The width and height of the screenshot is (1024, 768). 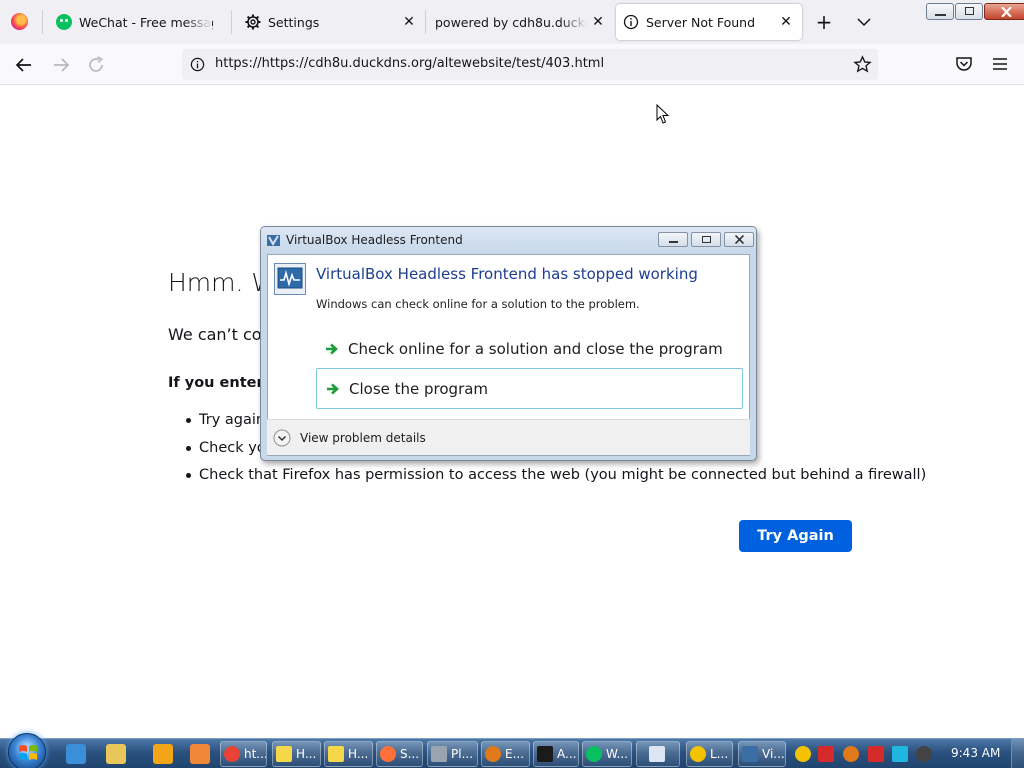 I want to click on tab-wechat: WeChat - Free messaging and calling app, so click(x=136, y=22).